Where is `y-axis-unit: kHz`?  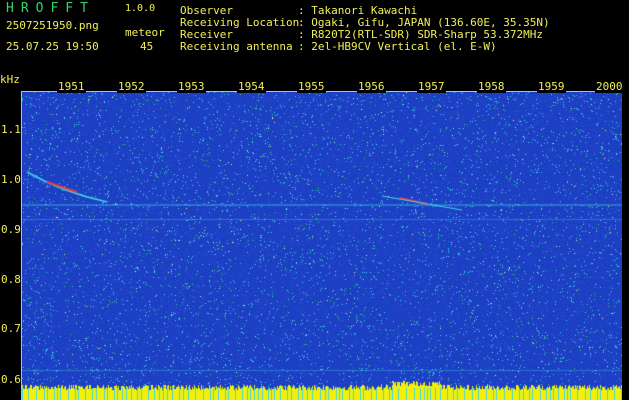
y-axis-unit: kHz is located at coordinates (10, 79).